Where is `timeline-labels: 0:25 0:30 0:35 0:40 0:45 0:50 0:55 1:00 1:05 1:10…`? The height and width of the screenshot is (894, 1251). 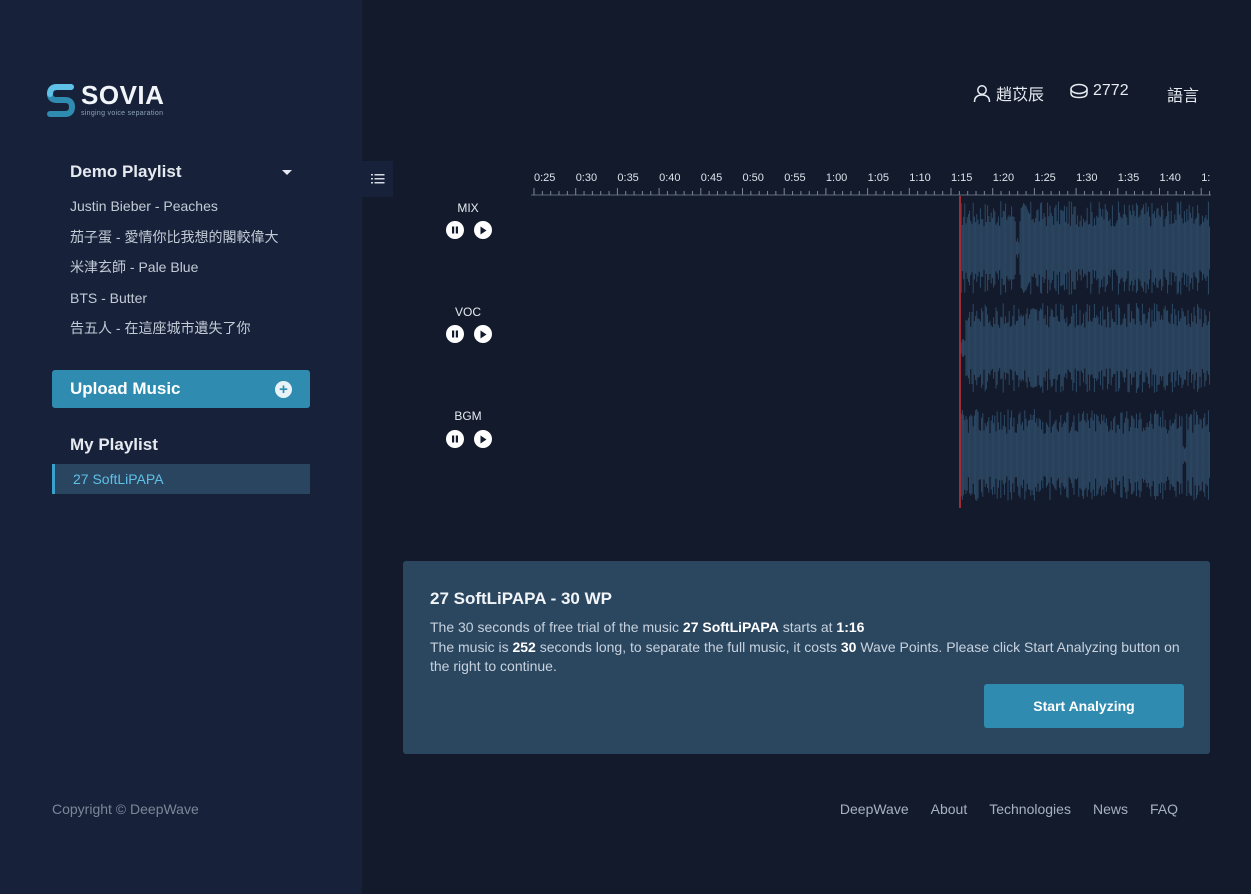 timeline-labels: 0:25 0:30 0:35 0:40 0:45 0:50 0:55 1:00 1:05 1:10… is located at coordinates (871, 176).